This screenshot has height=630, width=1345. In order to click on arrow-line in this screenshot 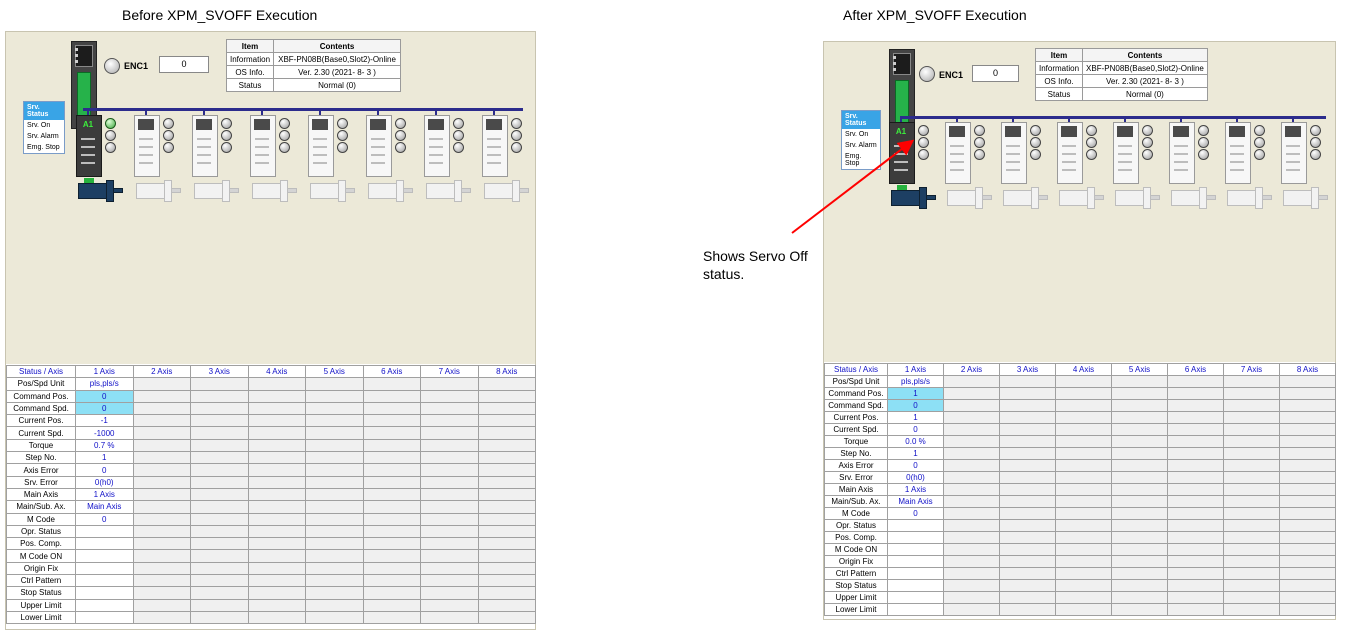, I will do `click(853, 186)`.